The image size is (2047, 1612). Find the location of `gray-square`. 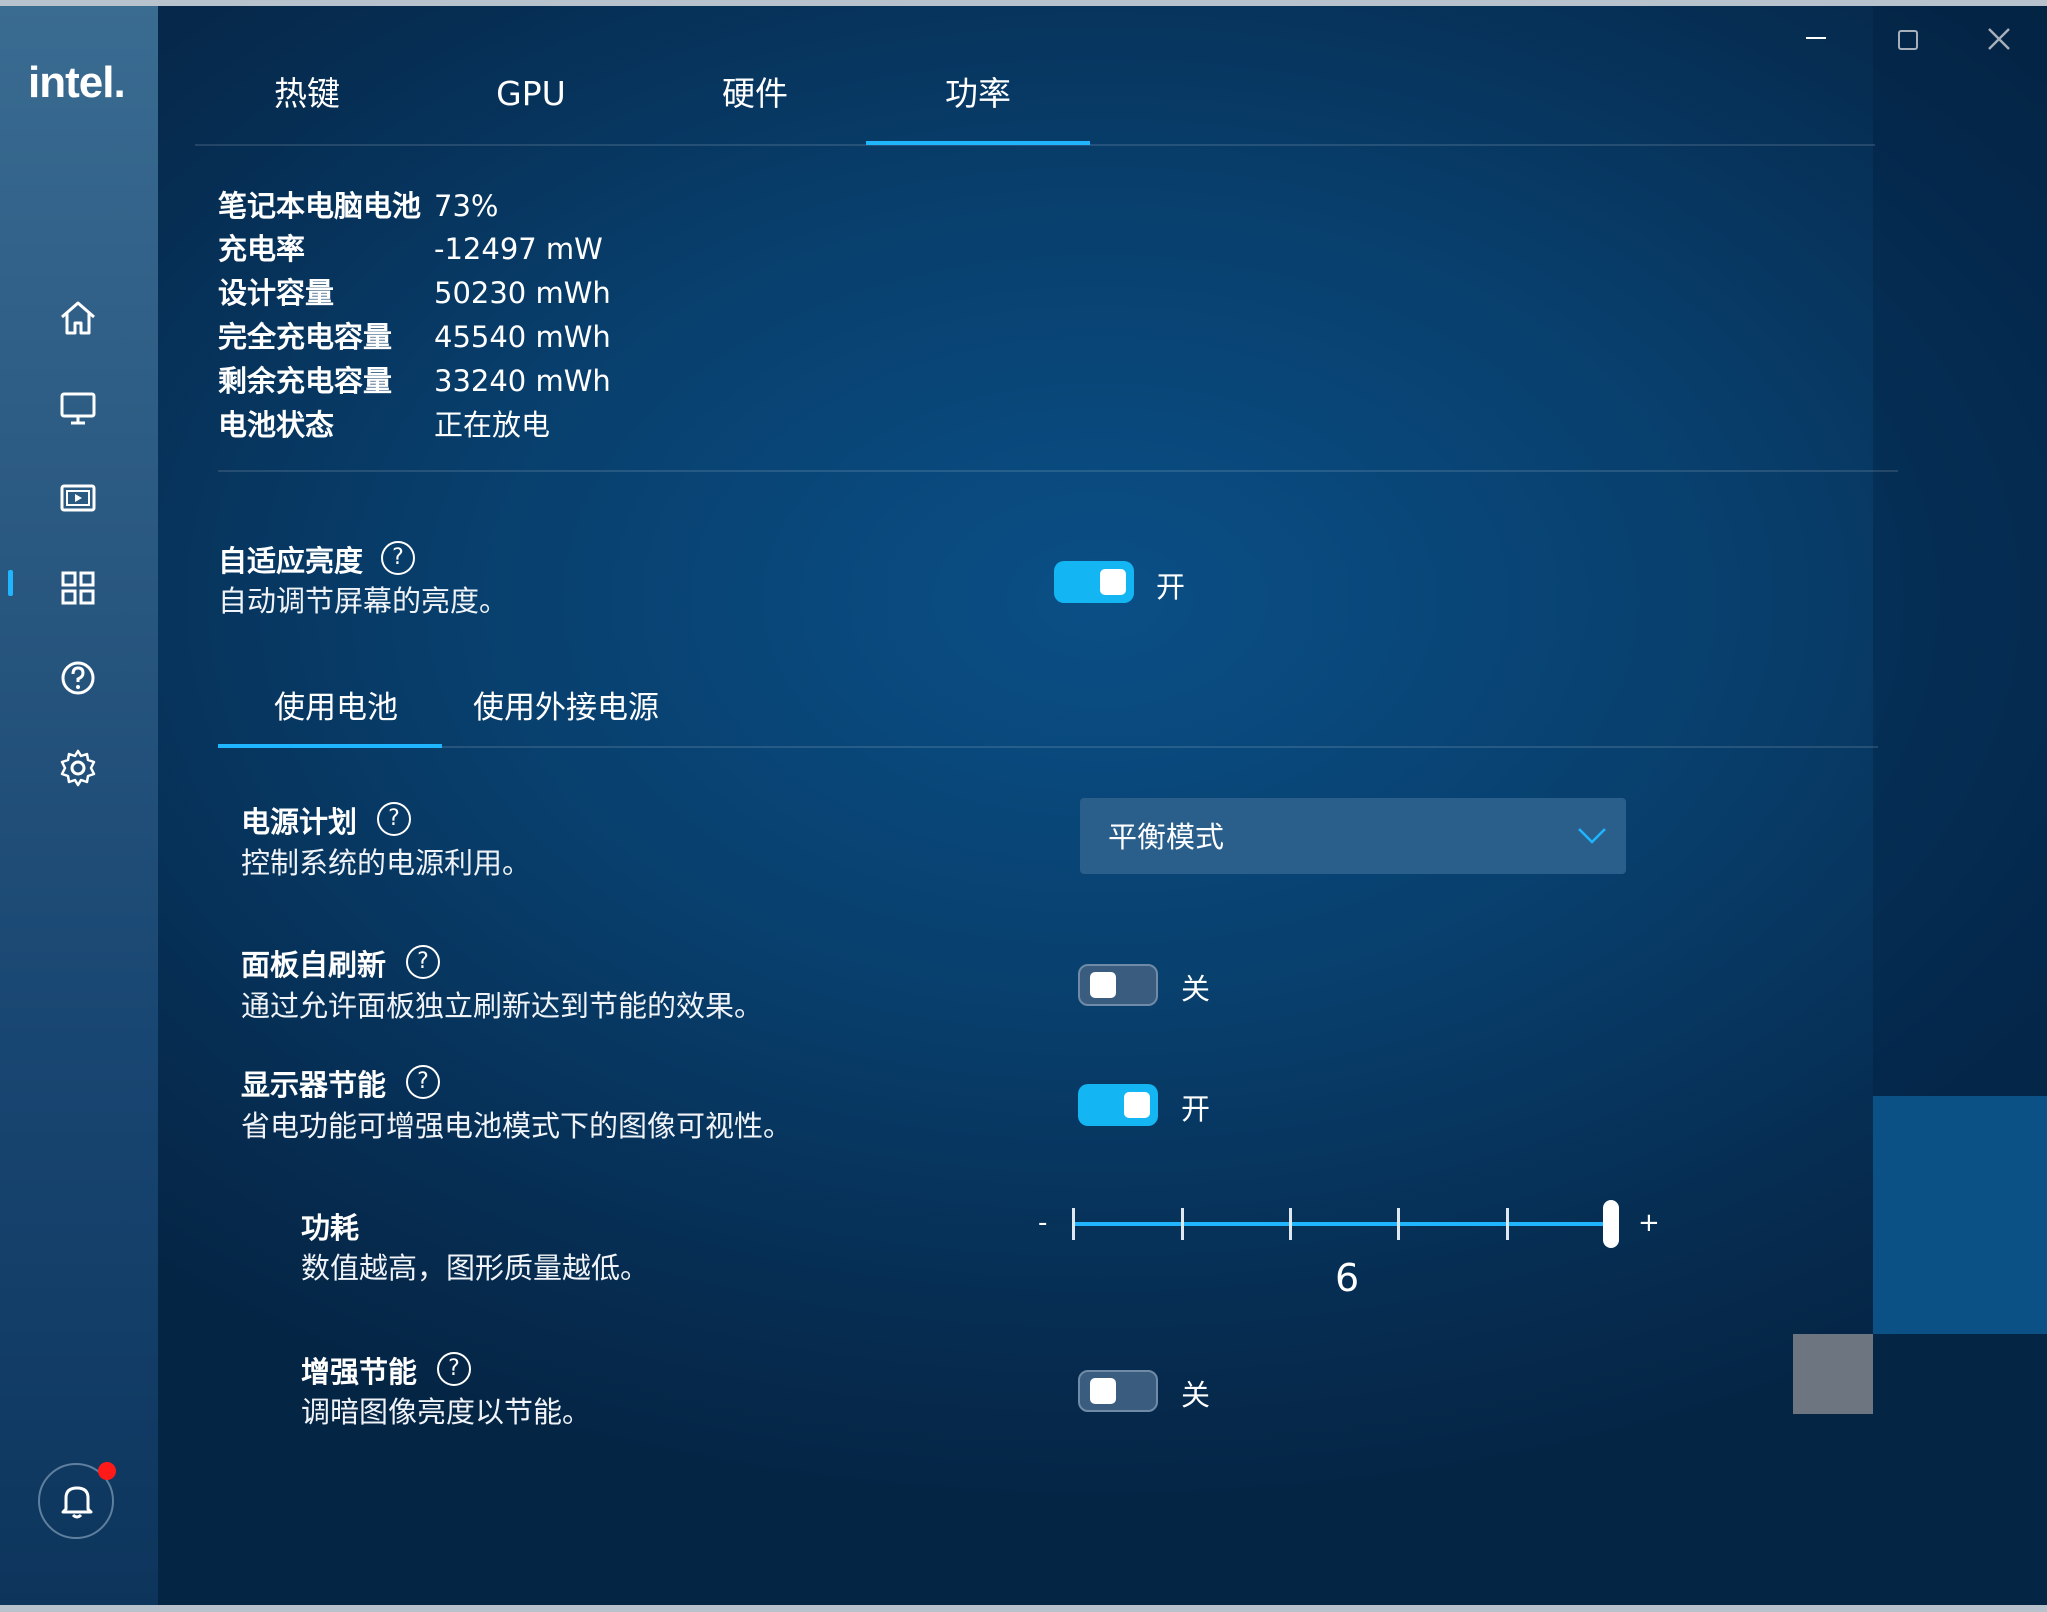

gray-square is located at coordinates (1833, 1374).